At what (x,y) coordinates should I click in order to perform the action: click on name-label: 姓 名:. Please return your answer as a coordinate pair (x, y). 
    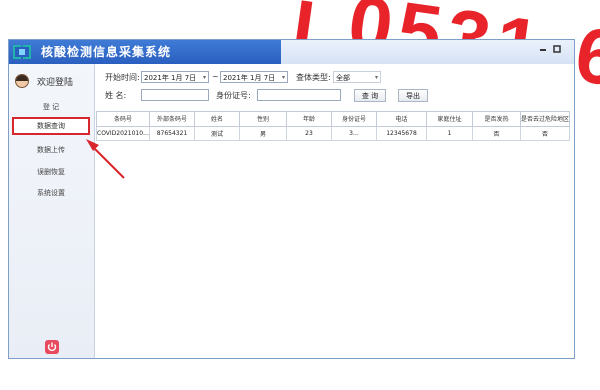
    Looking at the image, I should click on (116, 95).